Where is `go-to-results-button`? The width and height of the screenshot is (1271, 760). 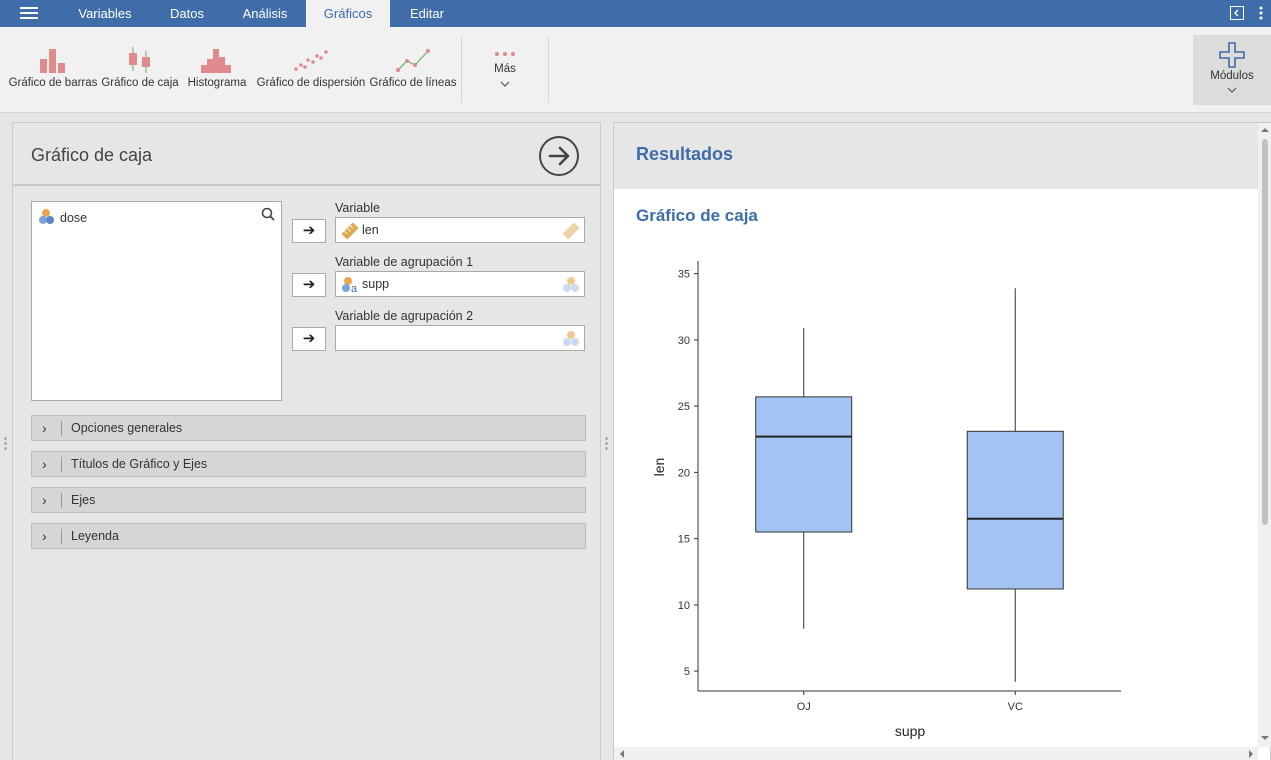 go-to-results-button is located at coordinates (559, 156).